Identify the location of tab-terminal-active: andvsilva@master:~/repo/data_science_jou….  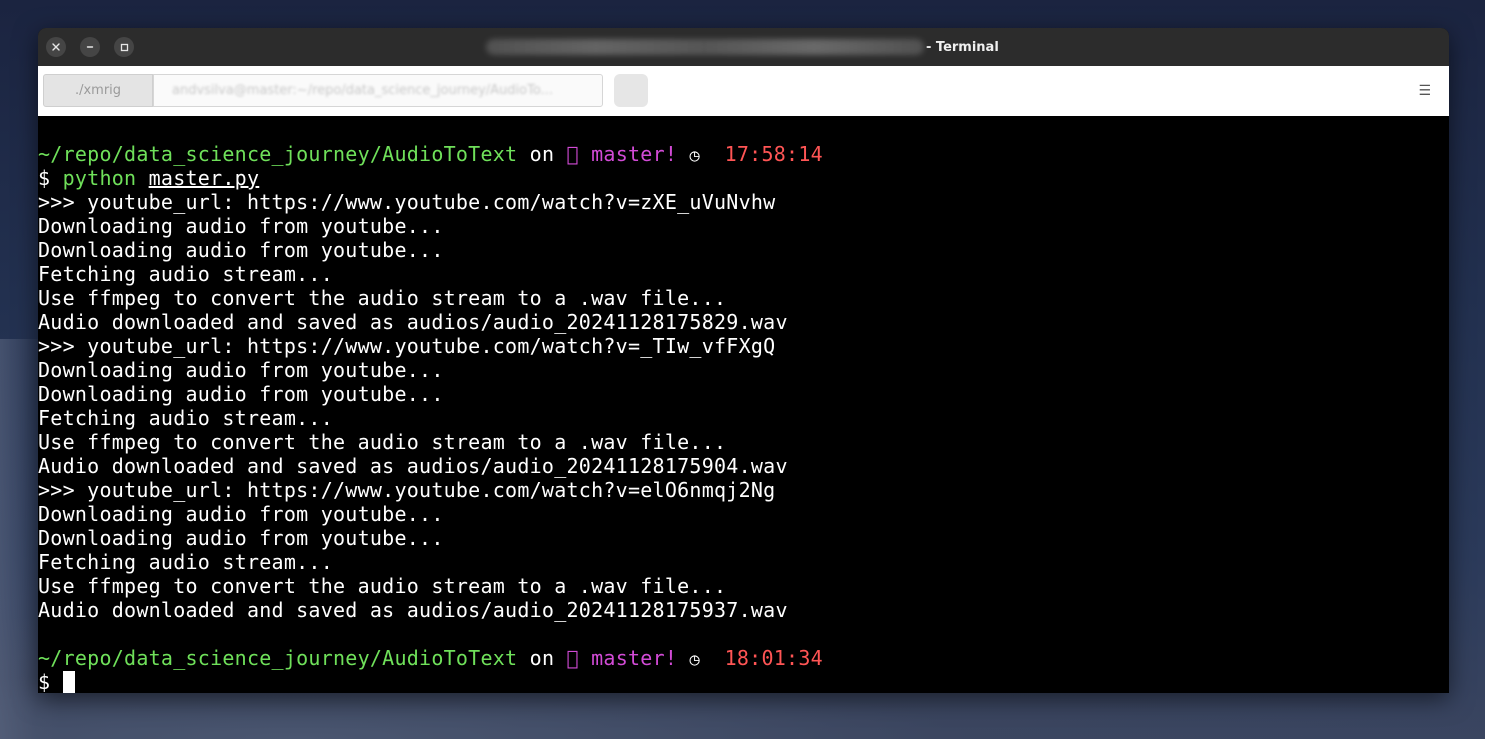
(378, 90).